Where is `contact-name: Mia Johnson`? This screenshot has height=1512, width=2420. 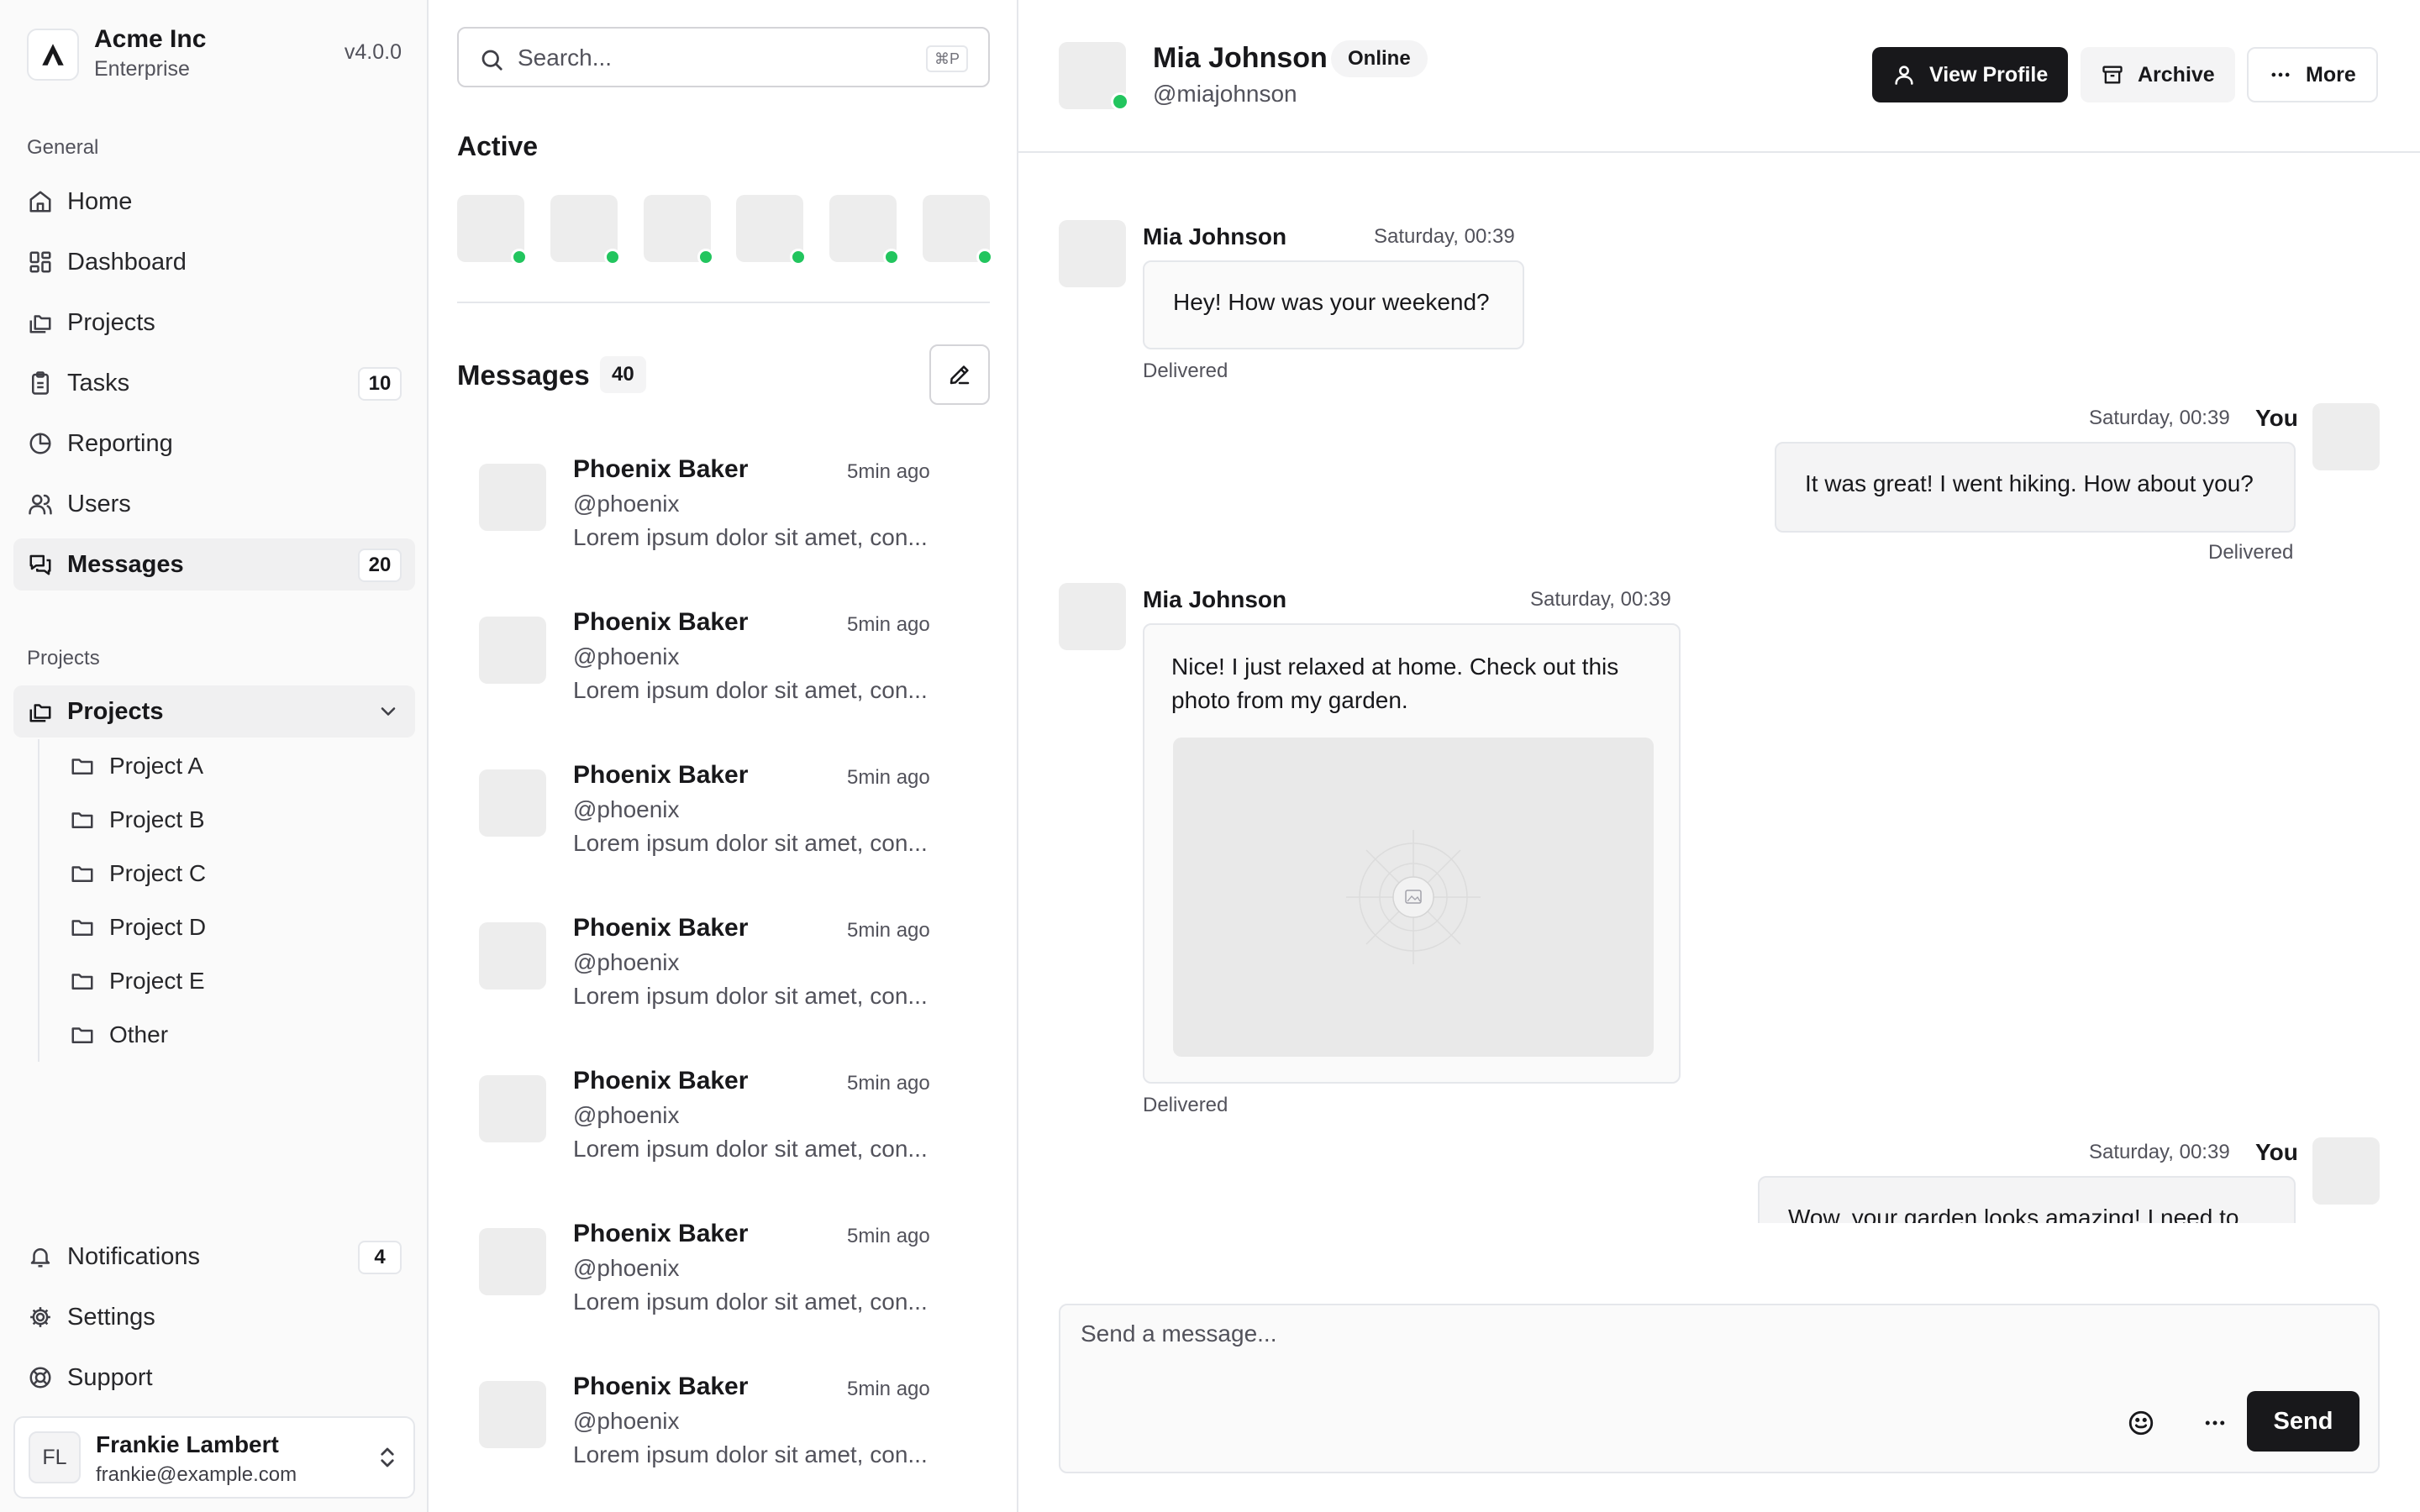 contact-name: Mia Johnson is located at coordinates (1240, 58).